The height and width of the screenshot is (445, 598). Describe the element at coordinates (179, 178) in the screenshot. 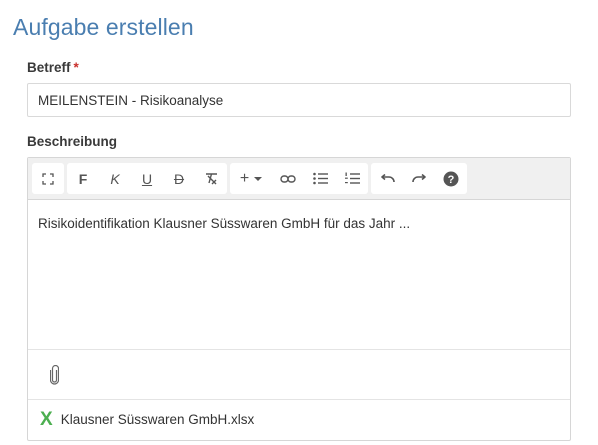

I see `strikethrough-button: D` at that location.